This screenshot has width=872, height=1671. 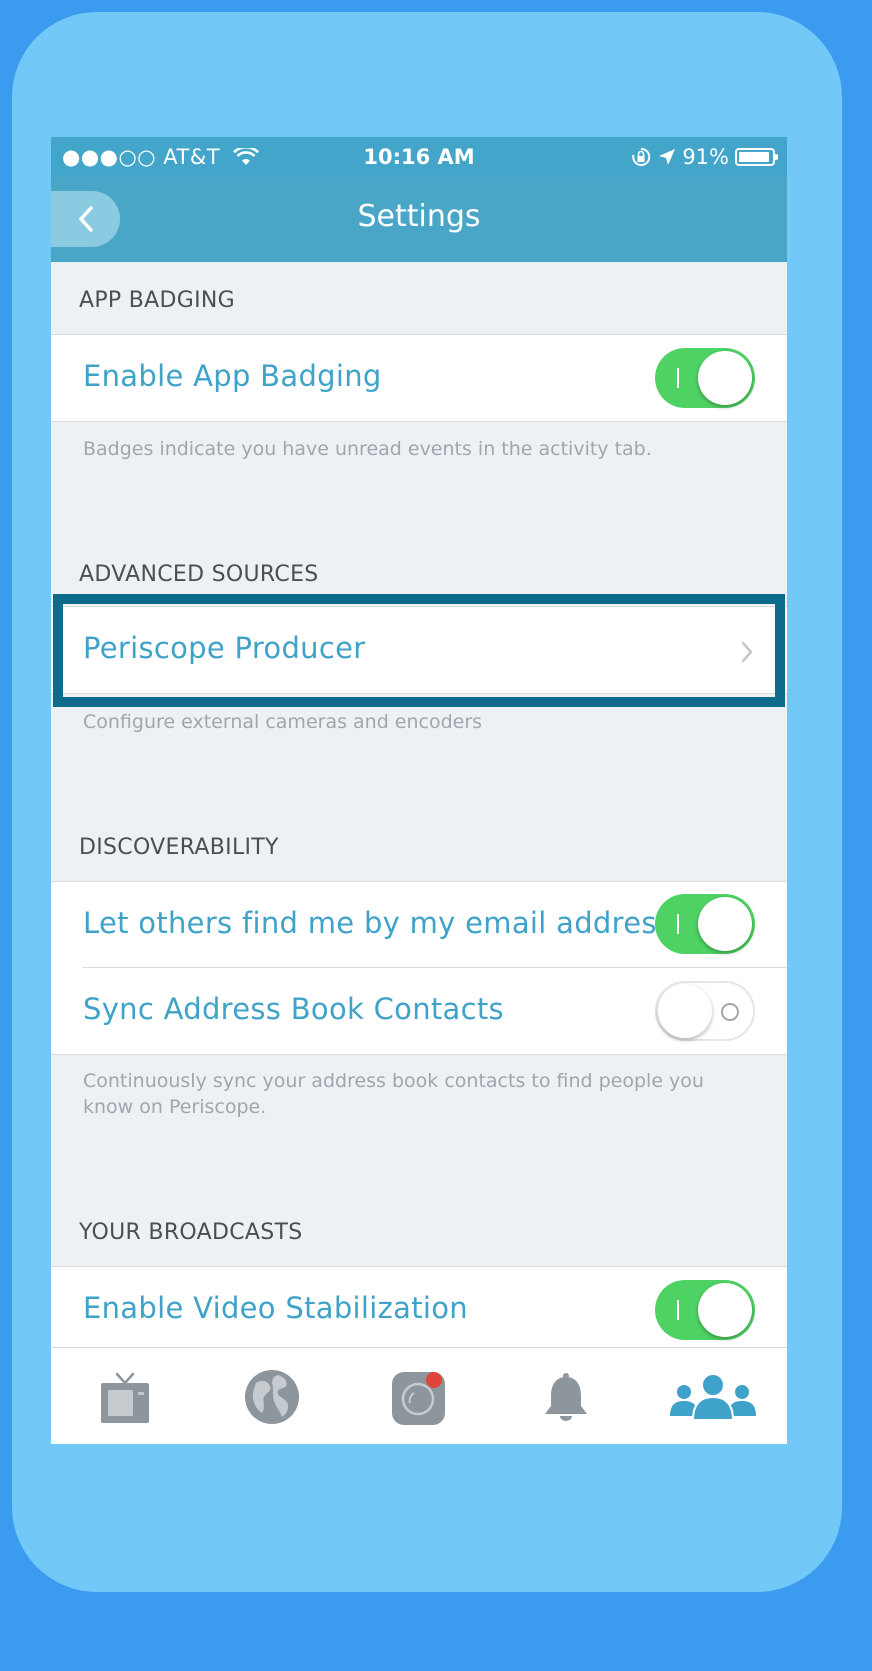 I want to click on tab-global, so click(x=271, y=1396).